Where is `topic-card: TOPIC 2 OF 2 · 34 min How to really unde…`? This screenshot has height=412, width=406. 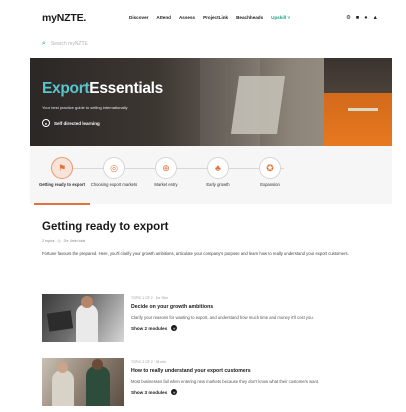 topic-card: TOPIC 2 OF 2 · 34 min How to really unde… is located at coordinates (212, 385).